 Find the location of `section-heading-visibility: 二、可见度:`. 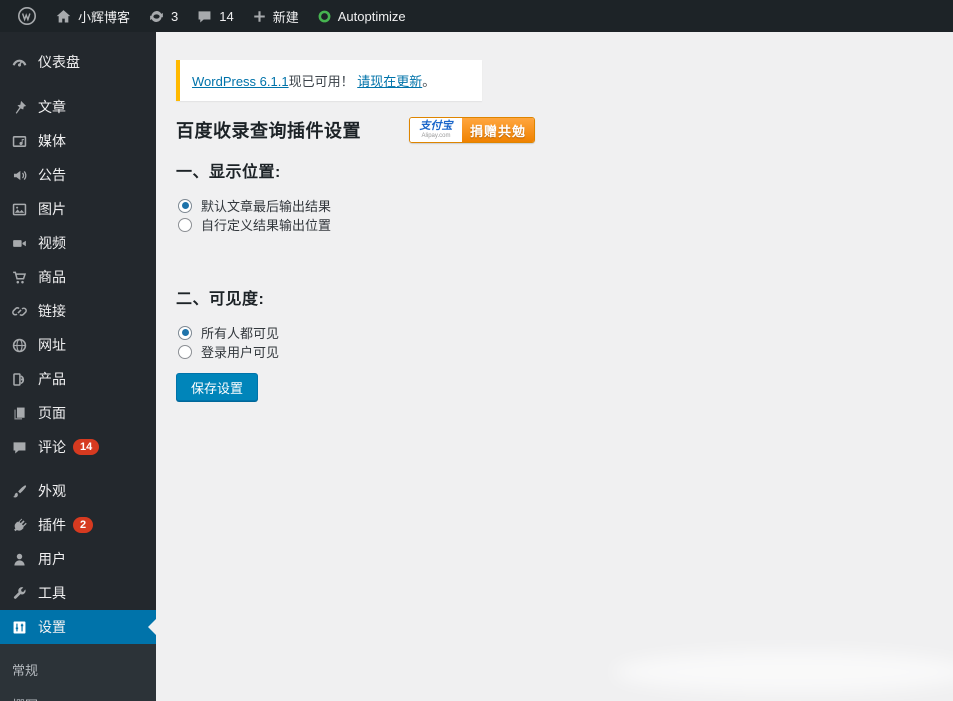

section-heading-visibility: 二、可见度: is located at coordinates (220, 299).